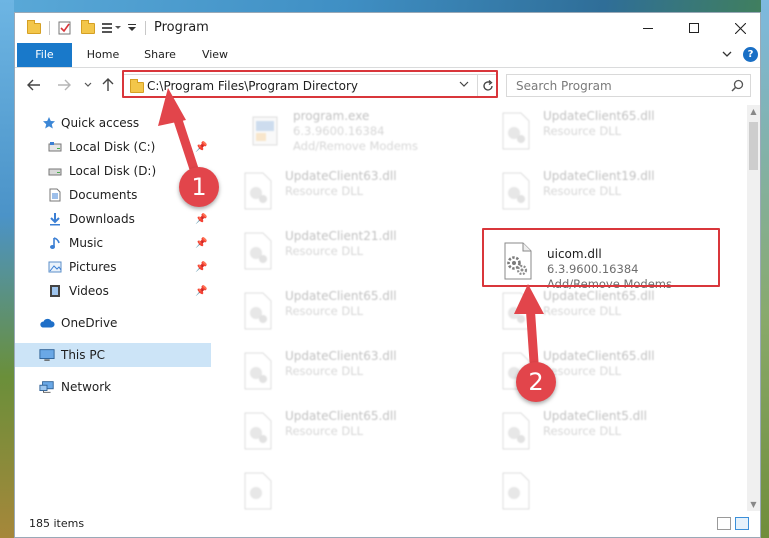 The image size is (769, 538). I want to click on sidebar-item-label: Network, so click(86, 387).